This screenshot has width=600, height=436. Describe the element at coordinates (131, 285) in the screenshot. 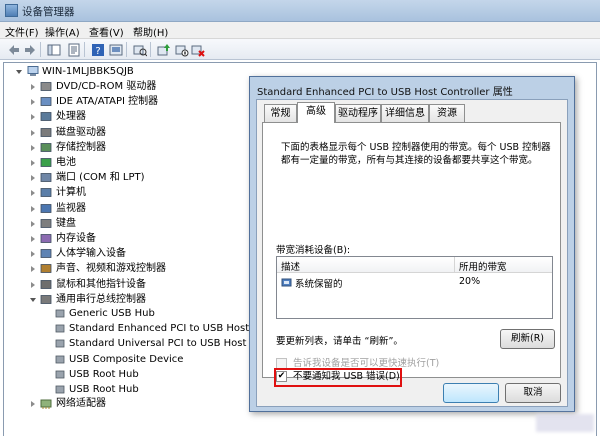

I see `tree-item-category: 鼠标和其他指针设备` at that location.